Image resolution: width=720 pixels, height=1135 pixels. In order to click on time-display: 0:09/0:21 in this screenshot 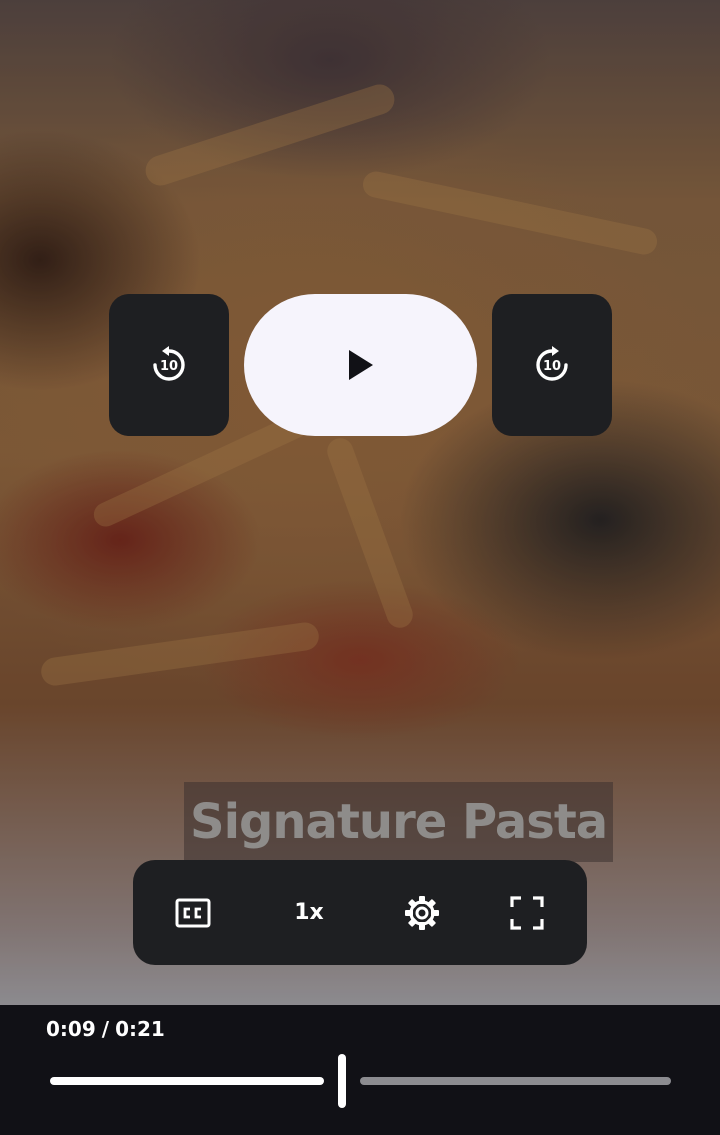, I will do `click(105, 1029)`.